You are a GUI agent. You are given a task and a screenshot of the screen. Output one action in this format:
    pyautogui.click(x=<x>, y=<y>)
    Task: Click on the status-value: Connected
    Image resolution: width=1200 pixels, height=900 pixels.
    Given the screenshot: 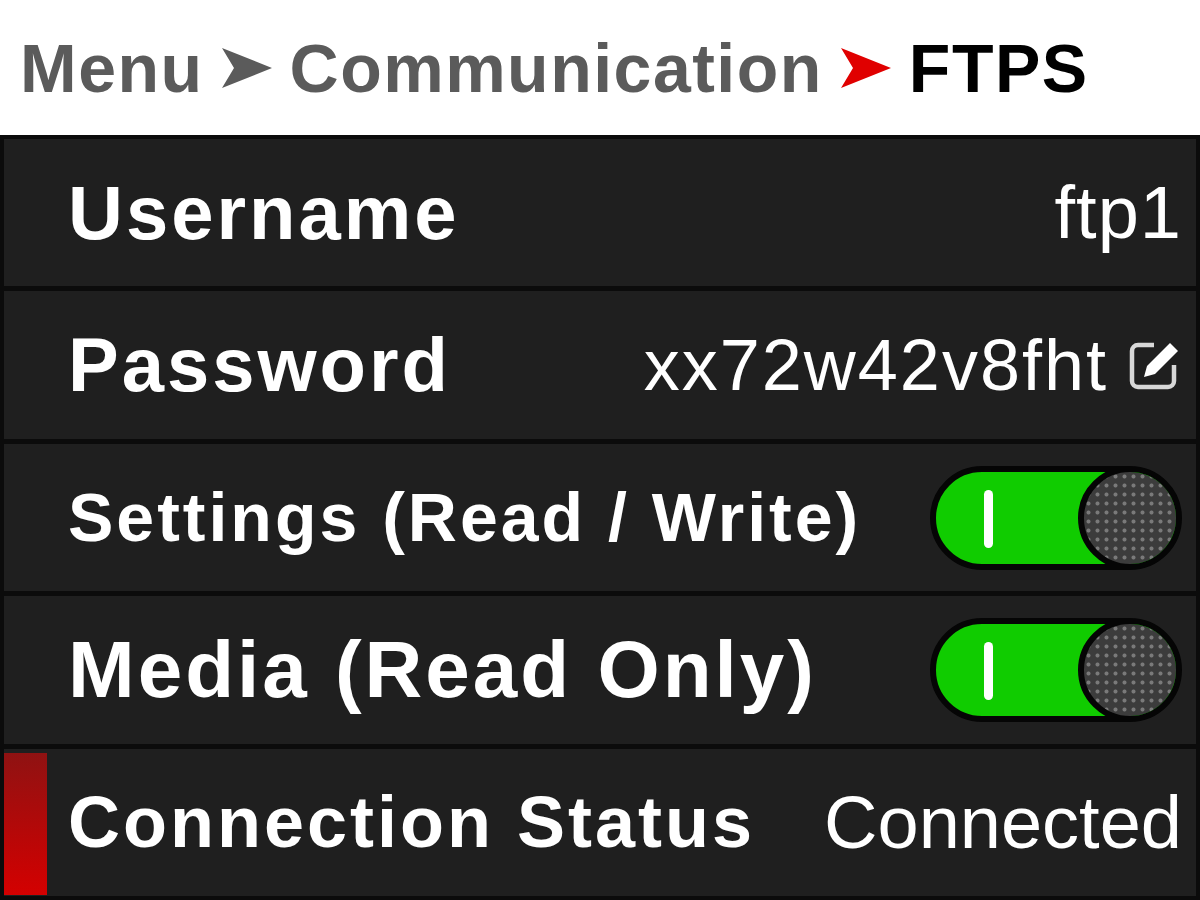 What is the action you would take?
    pyautogui.click(x=1003, y=822)
    